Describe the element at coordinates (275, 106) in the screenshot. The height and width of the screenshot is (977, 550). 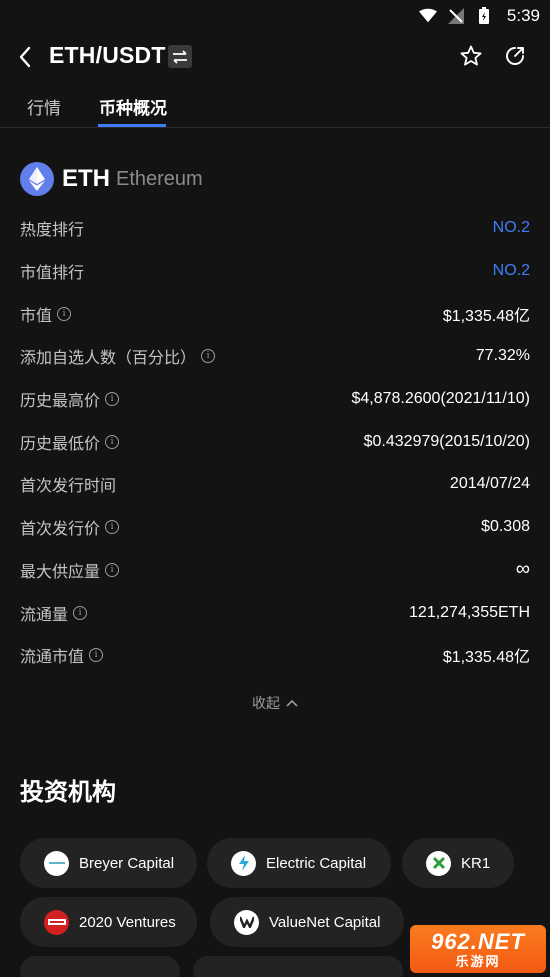
I see `tab-bar: 行情 币种概况` at that location.